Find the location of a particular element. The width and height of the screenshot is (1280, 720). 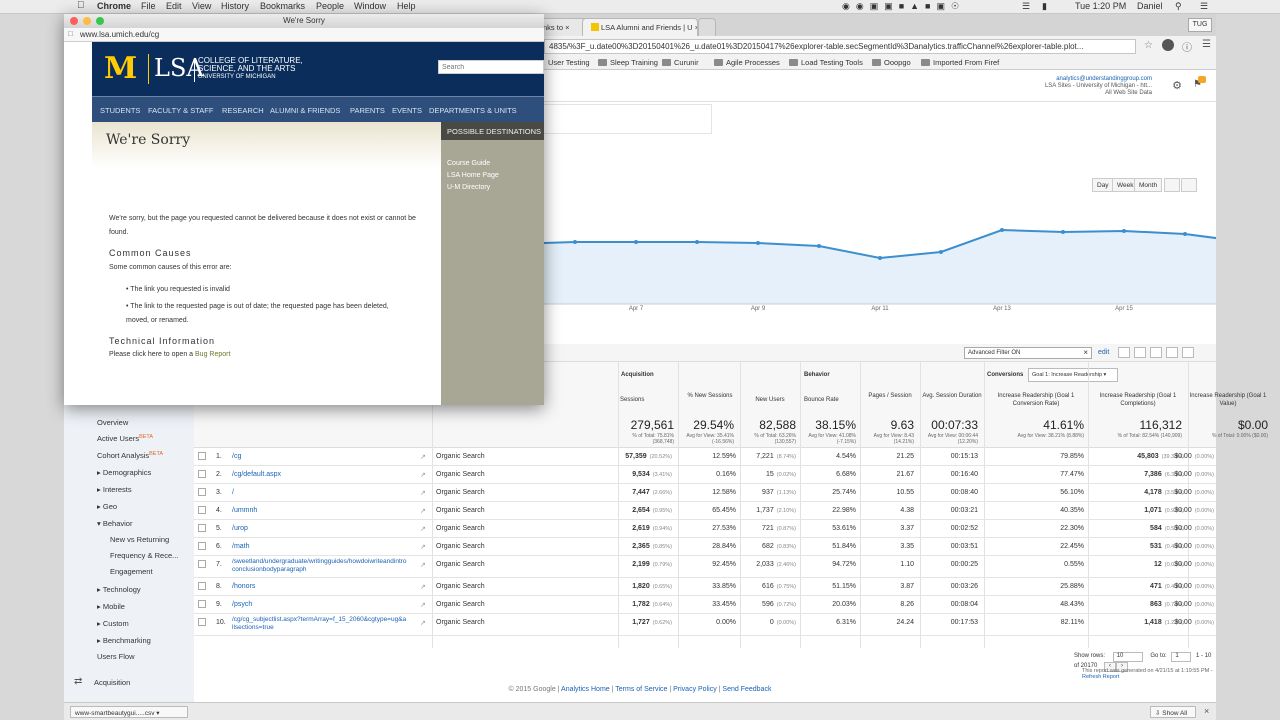

nav-events: EVENTS is located at coordinates (407, 110).